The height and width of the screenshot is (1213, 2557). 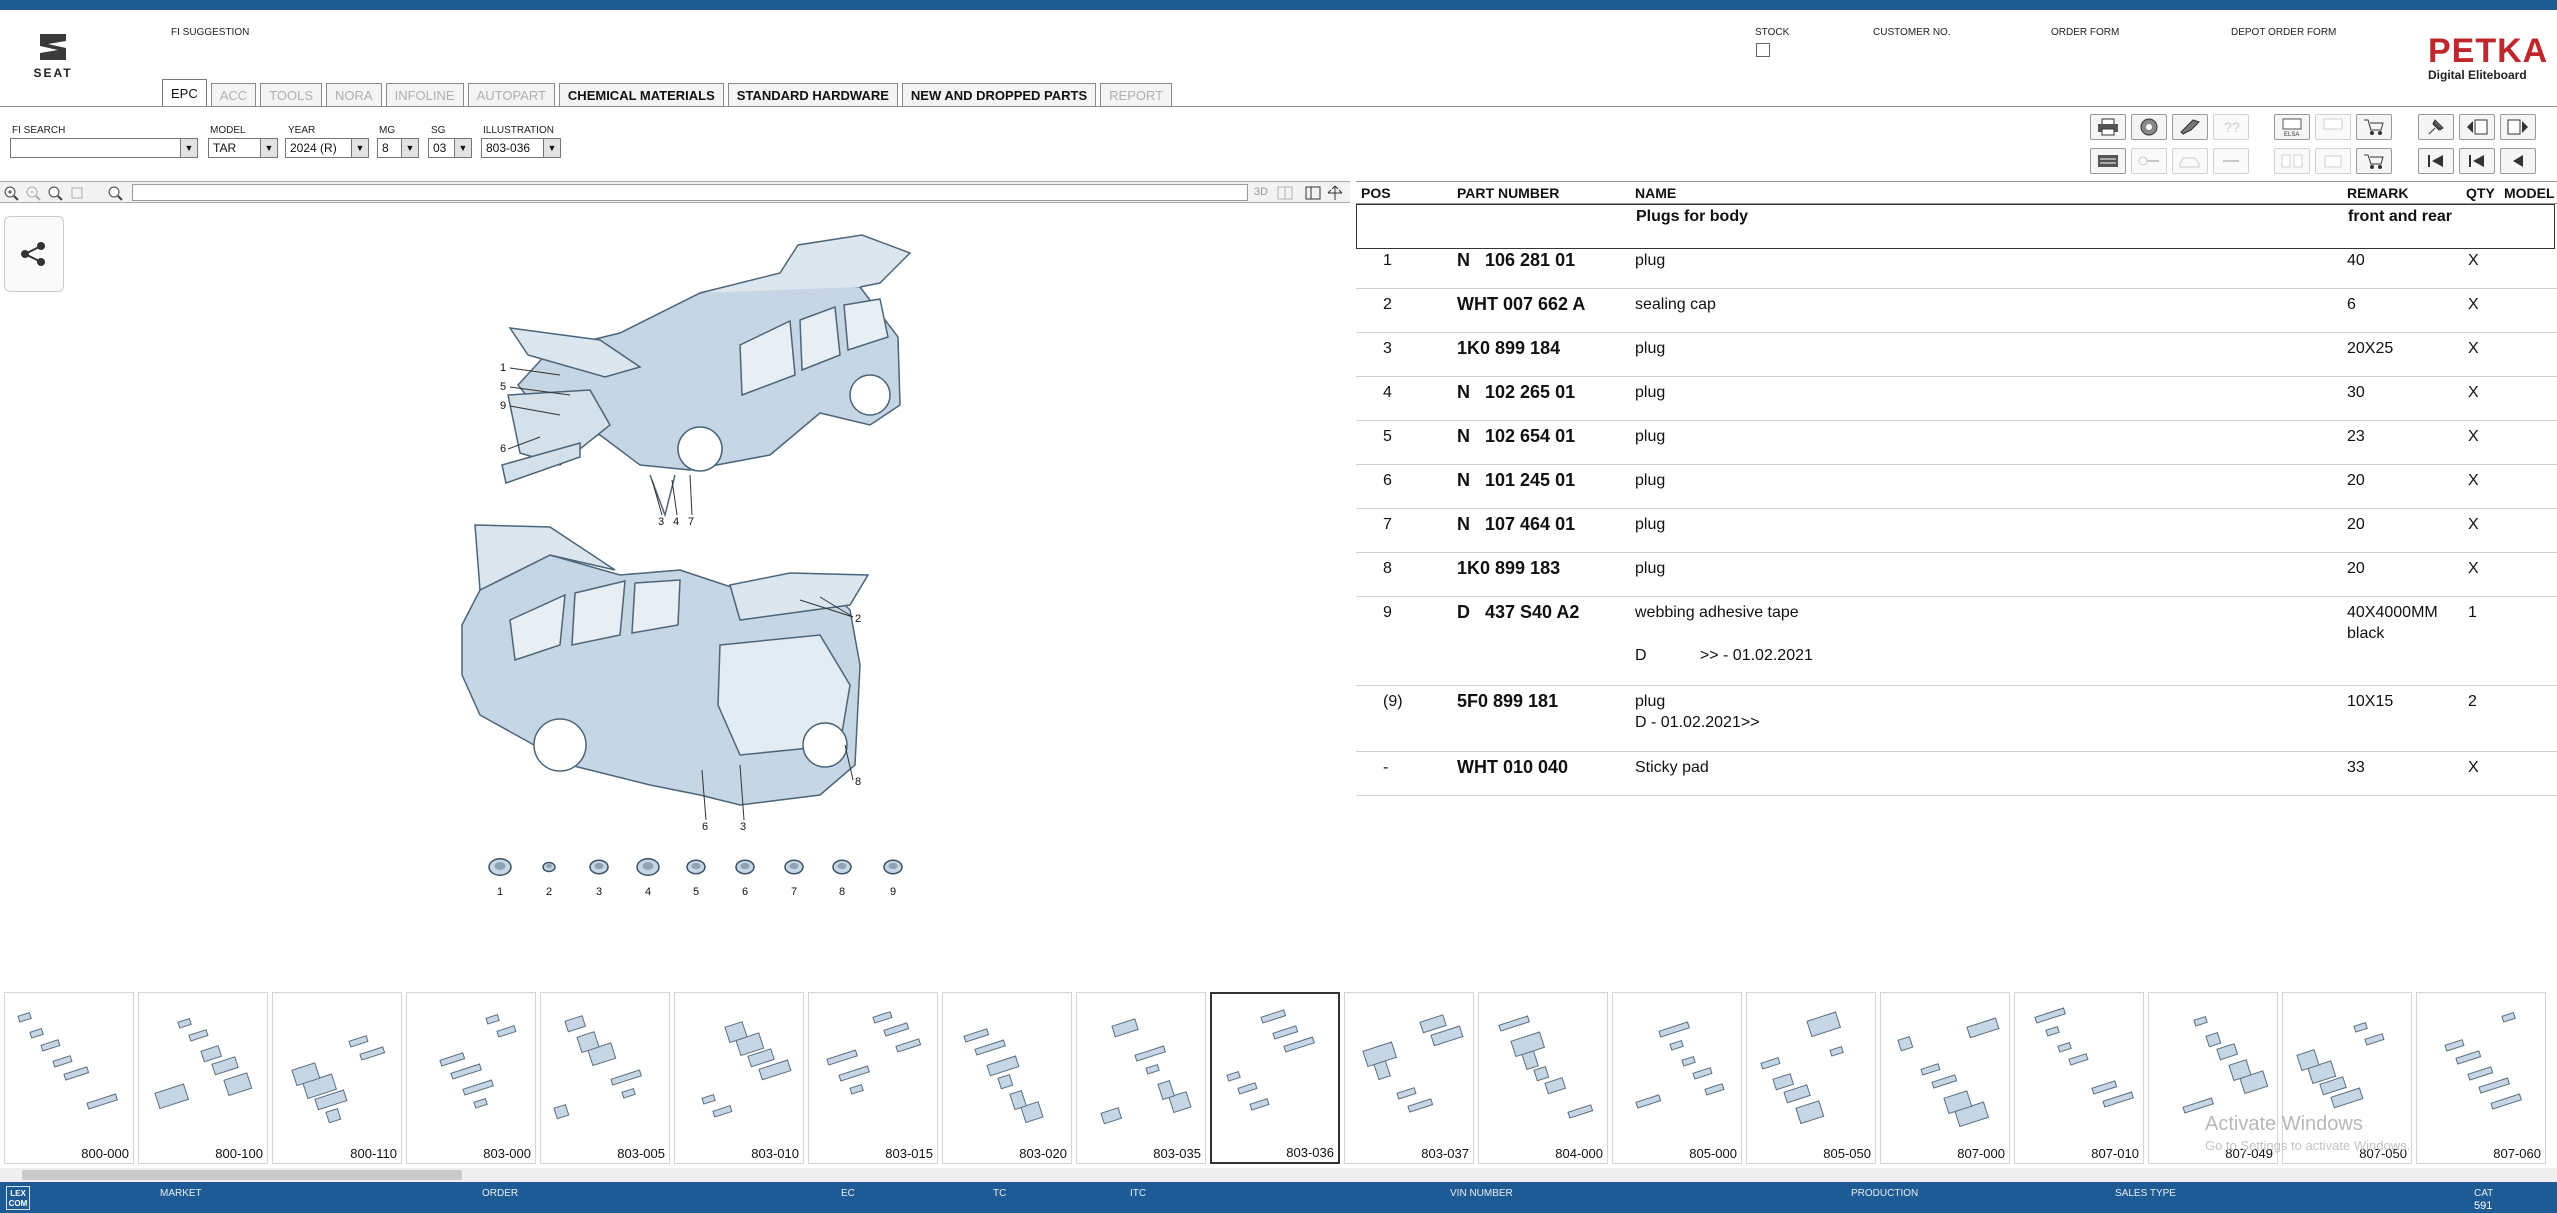 What do you see at coordinates (1655, 193) in the screenshot?
I see `col-name: NAME` at bounding box center [1655, 193].